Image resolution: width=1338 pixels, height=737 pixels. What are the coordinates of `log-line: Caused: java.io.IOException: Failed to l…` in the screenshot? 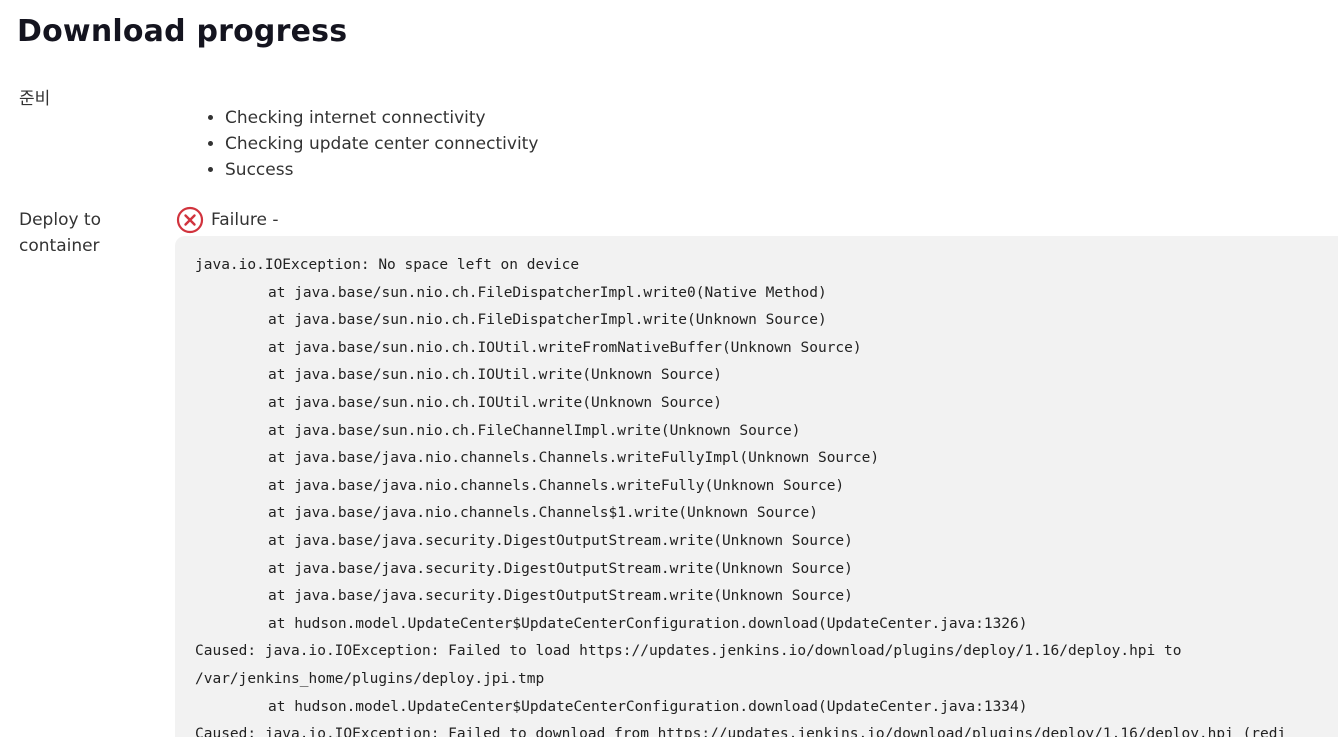 It's located at (688, 651).